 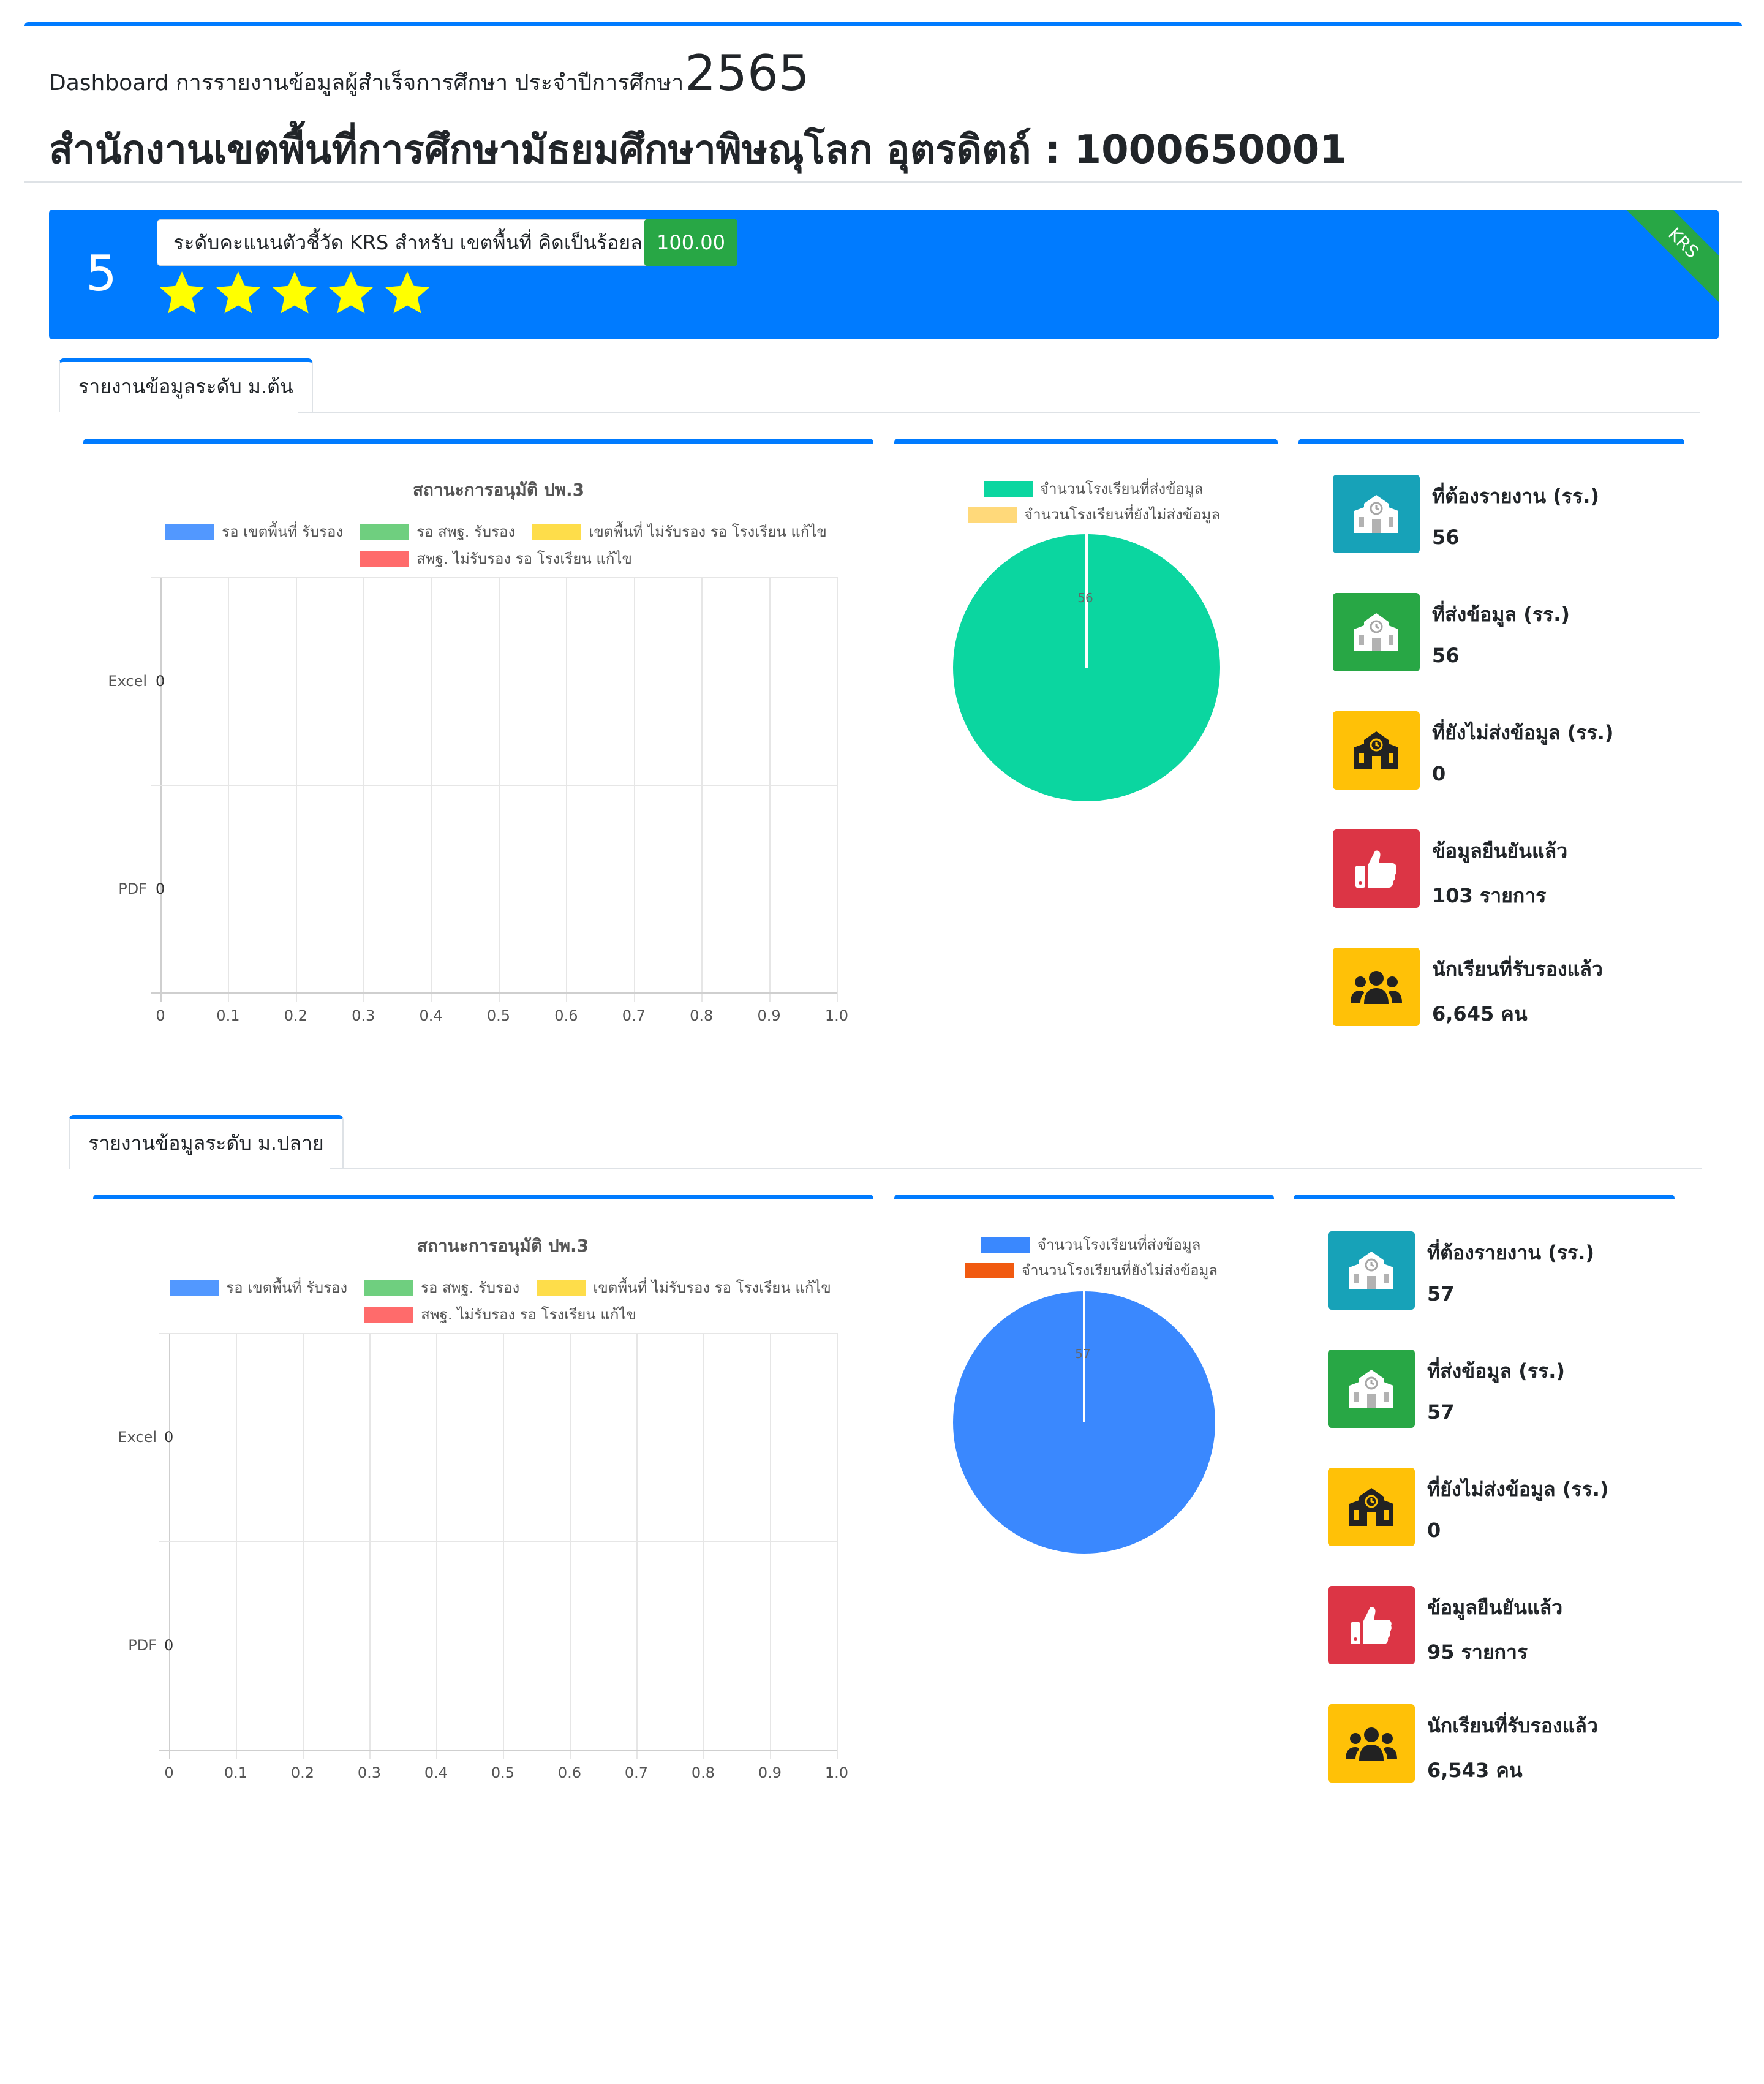 I want to click on stat-text: นักเรียนที่รับรองแล้ว 6,543 คน, so click(x=1513, y=1748).